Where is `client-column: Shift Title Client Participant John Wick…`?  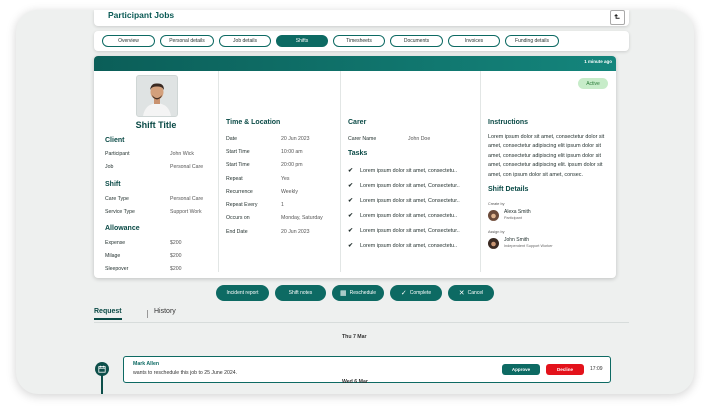
client-column: Shift Title Client Participant John Wick… is located at coordinates (156, 171).